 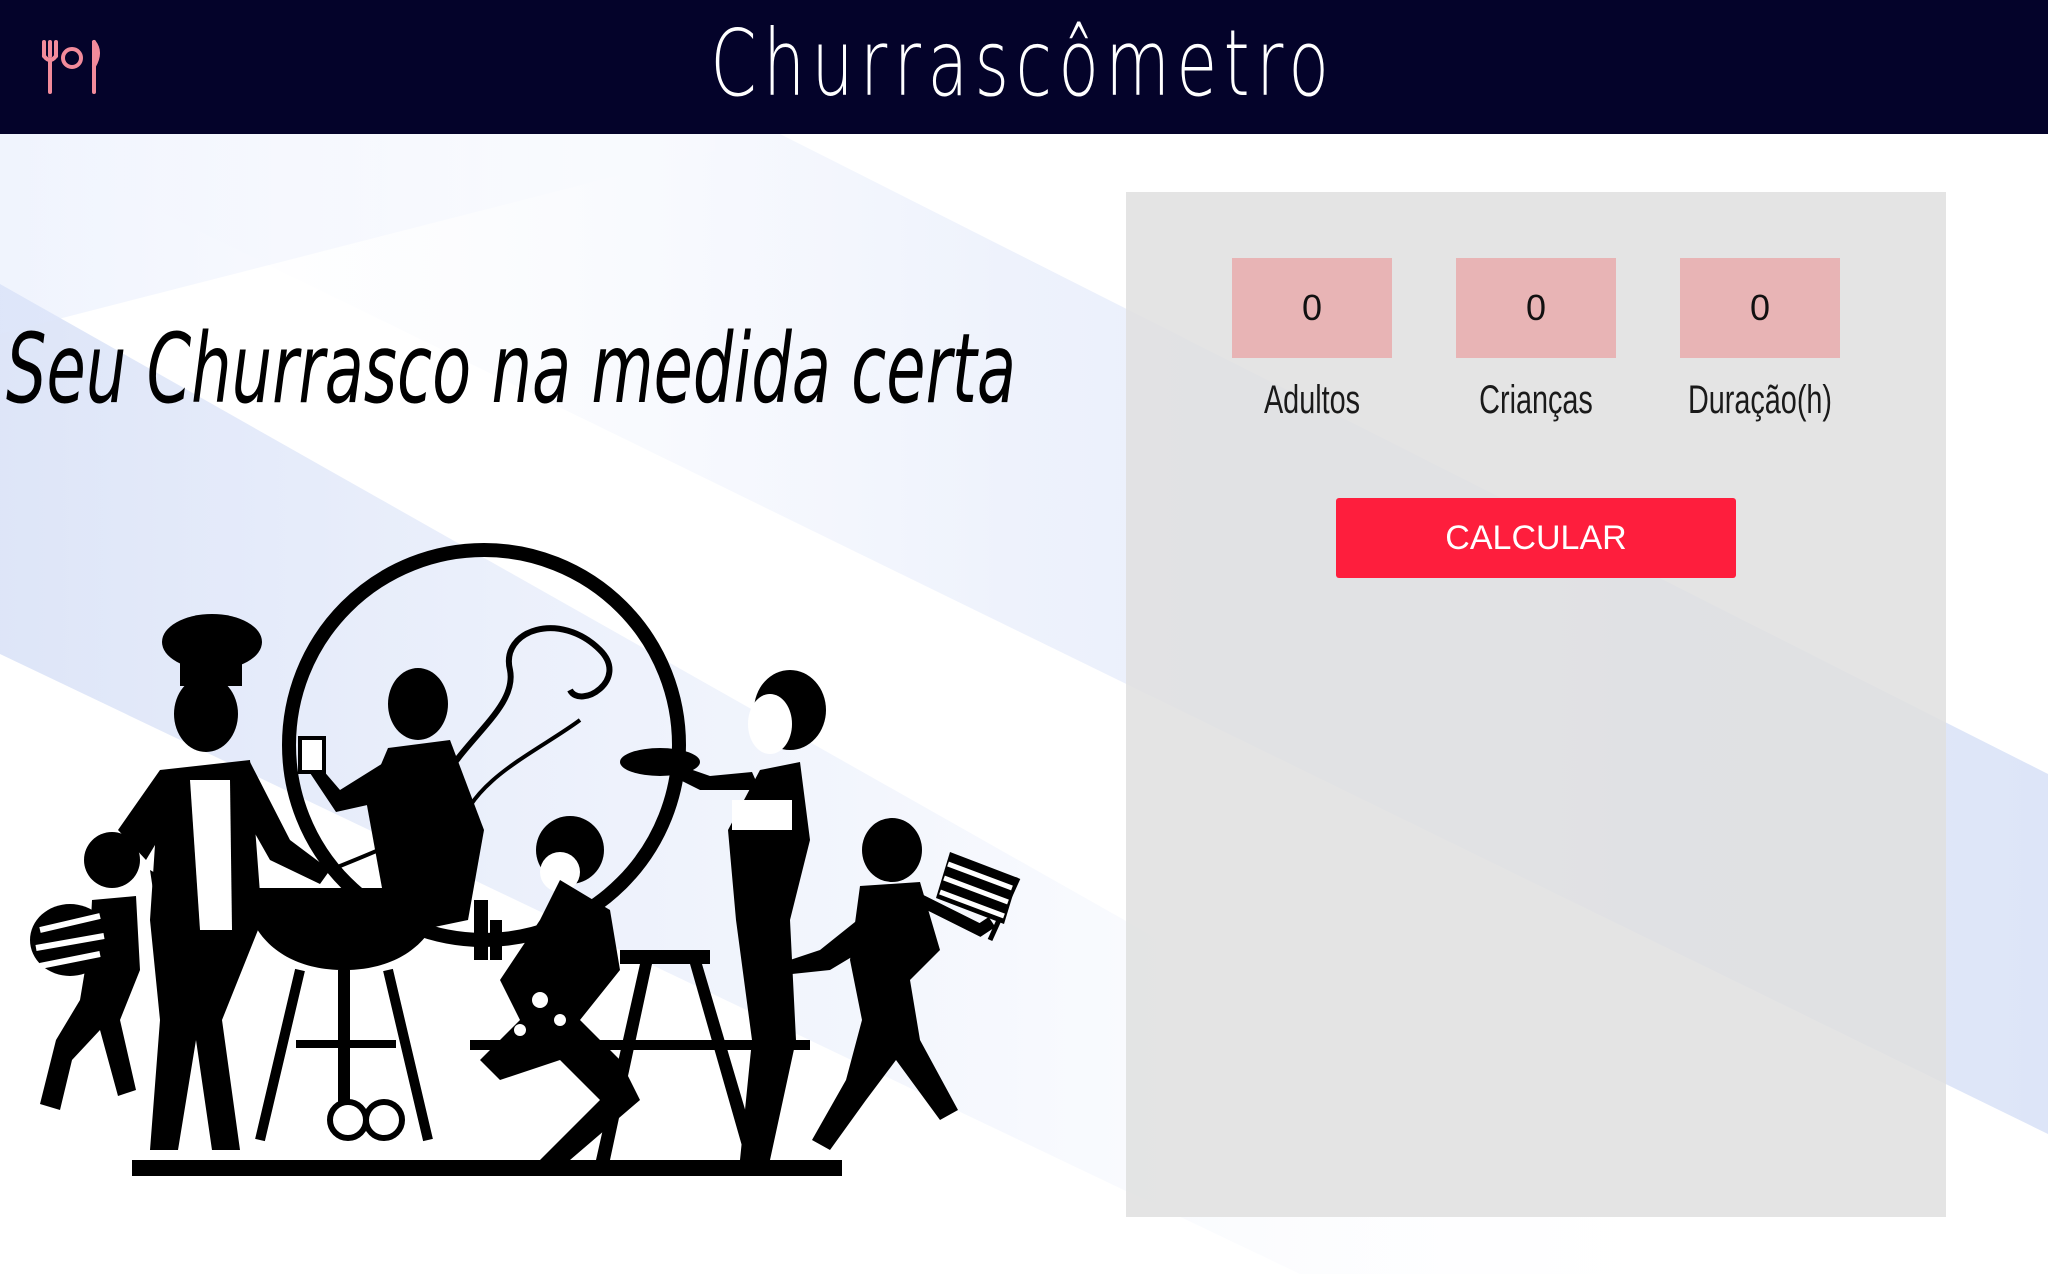 I want to click on app-title: Churrascômetro, so click(x=1023, y=63).